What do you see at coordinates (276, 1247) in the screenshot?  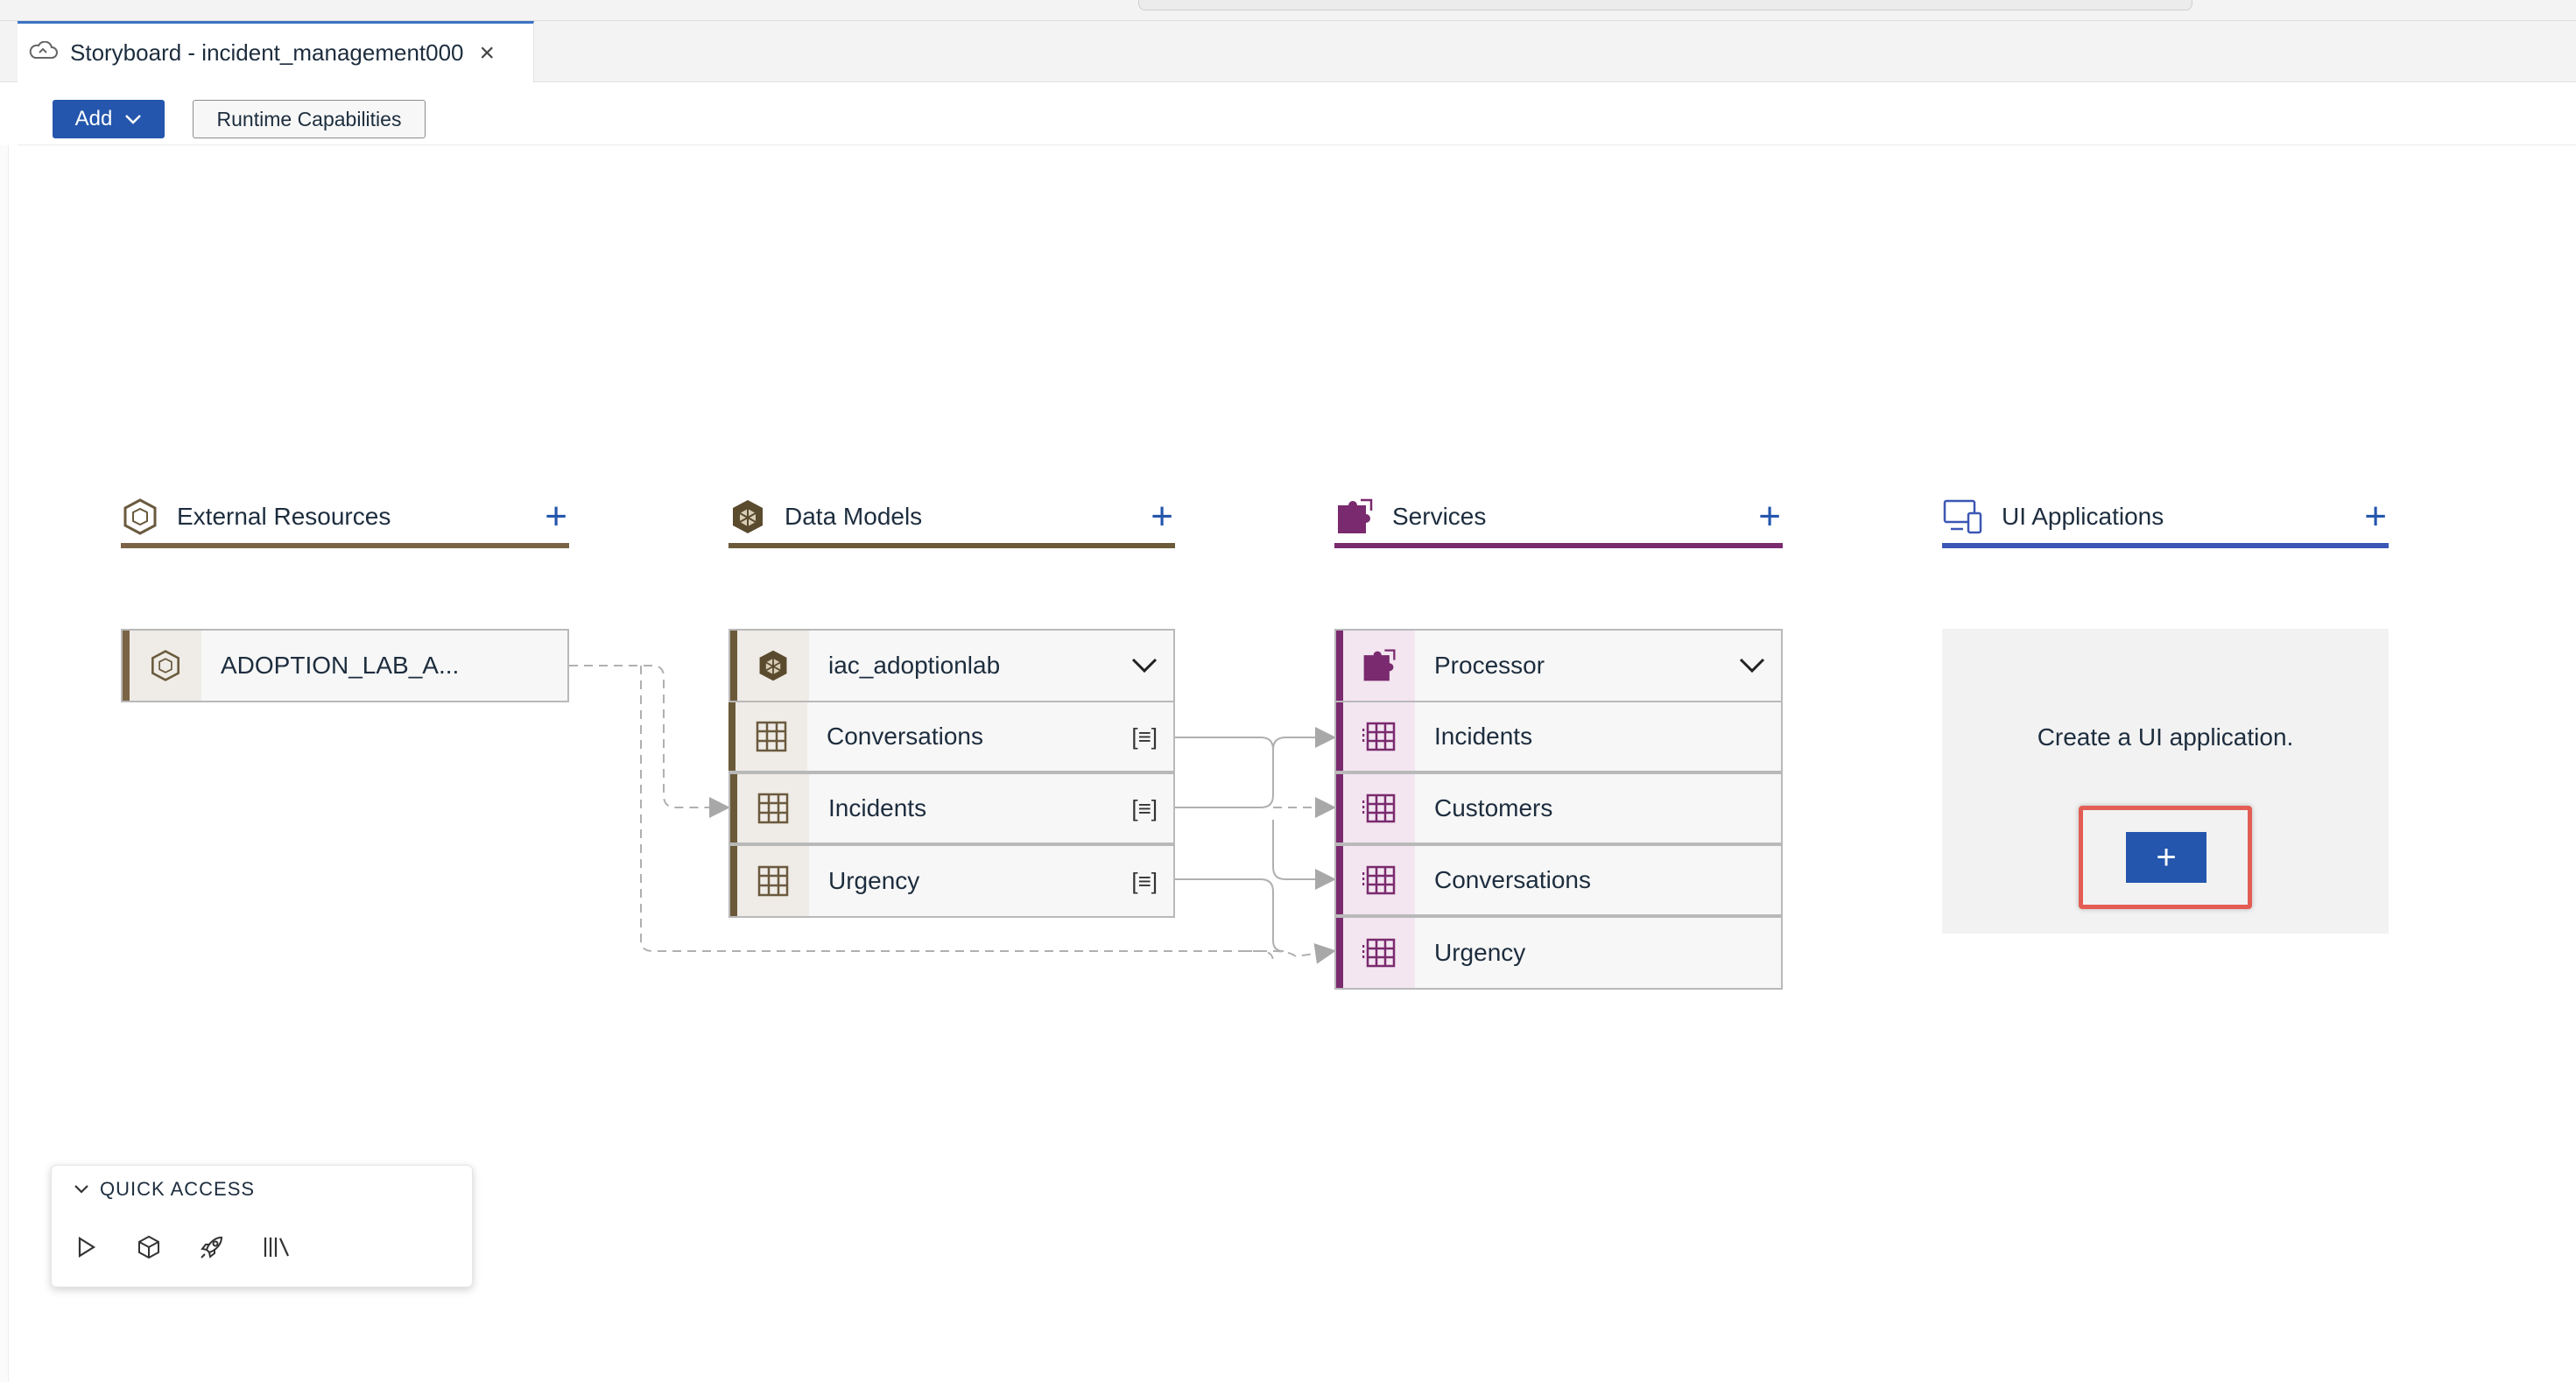 I see `library-icon` at bounding box center [276, 1247].